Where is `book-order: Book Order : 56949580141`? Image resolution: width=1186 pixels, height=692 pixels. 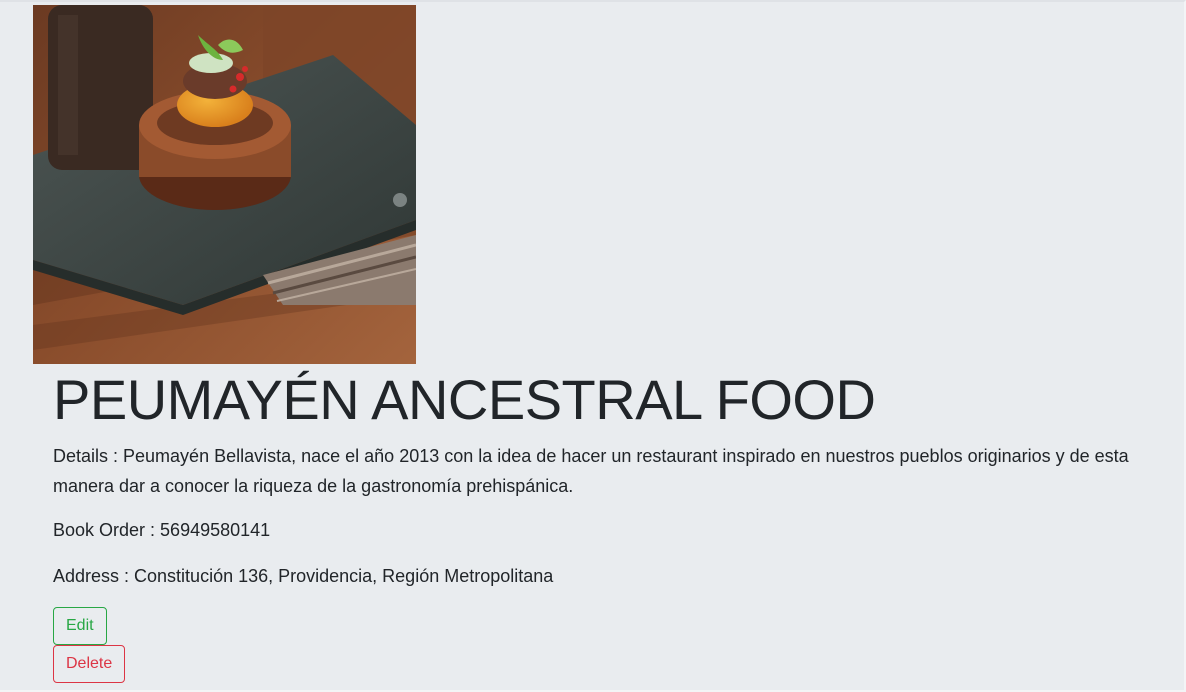 book-order: Book Order : 56949580141 is located at coordinates (162, 530).